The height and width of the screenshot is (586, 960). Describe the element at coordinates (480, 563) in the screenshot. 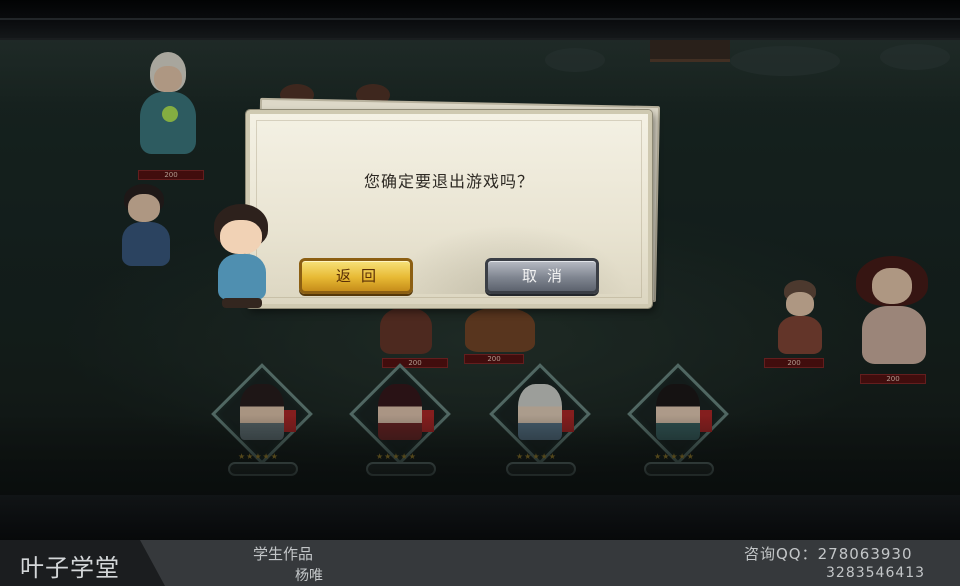

I see `watermark-footer: 叶子学堂 学生作品 杨唯 咨询QQ：278063930 3283546413` at that location.